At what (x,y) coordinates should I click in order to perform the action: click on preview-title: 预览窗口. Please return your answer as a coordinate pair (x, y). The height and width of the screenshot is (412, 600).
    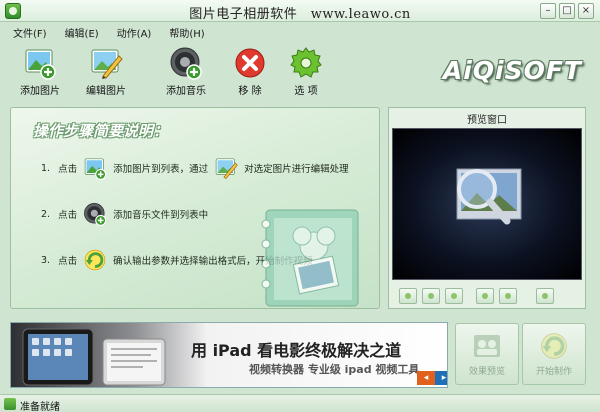
    Looking at the image, I should click on (487, 120).